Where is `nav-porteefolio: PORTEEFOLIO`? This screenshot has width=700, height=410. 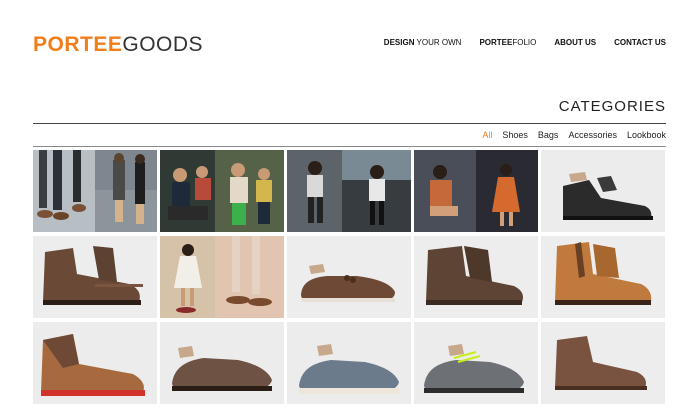 nav-porteefolio: PORTEEFOLIO is located at coordinates (507, 42).